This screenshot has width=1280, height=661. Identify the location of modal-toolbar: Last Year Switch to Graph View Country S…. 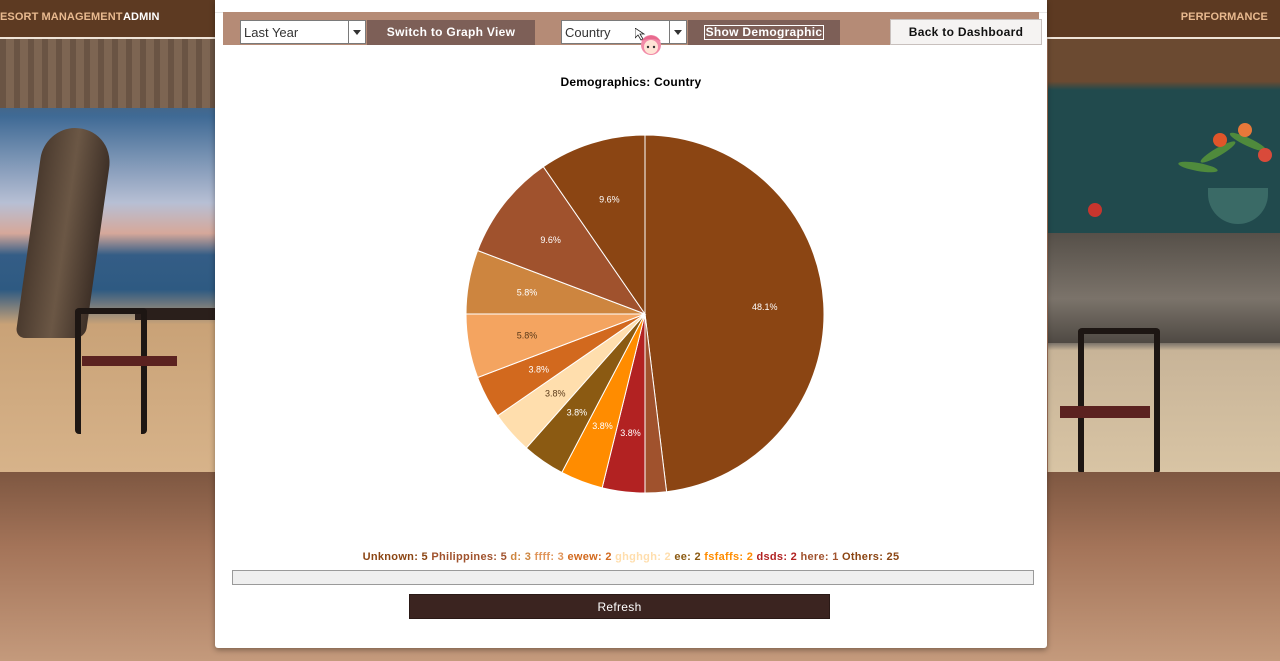
(632, 28).